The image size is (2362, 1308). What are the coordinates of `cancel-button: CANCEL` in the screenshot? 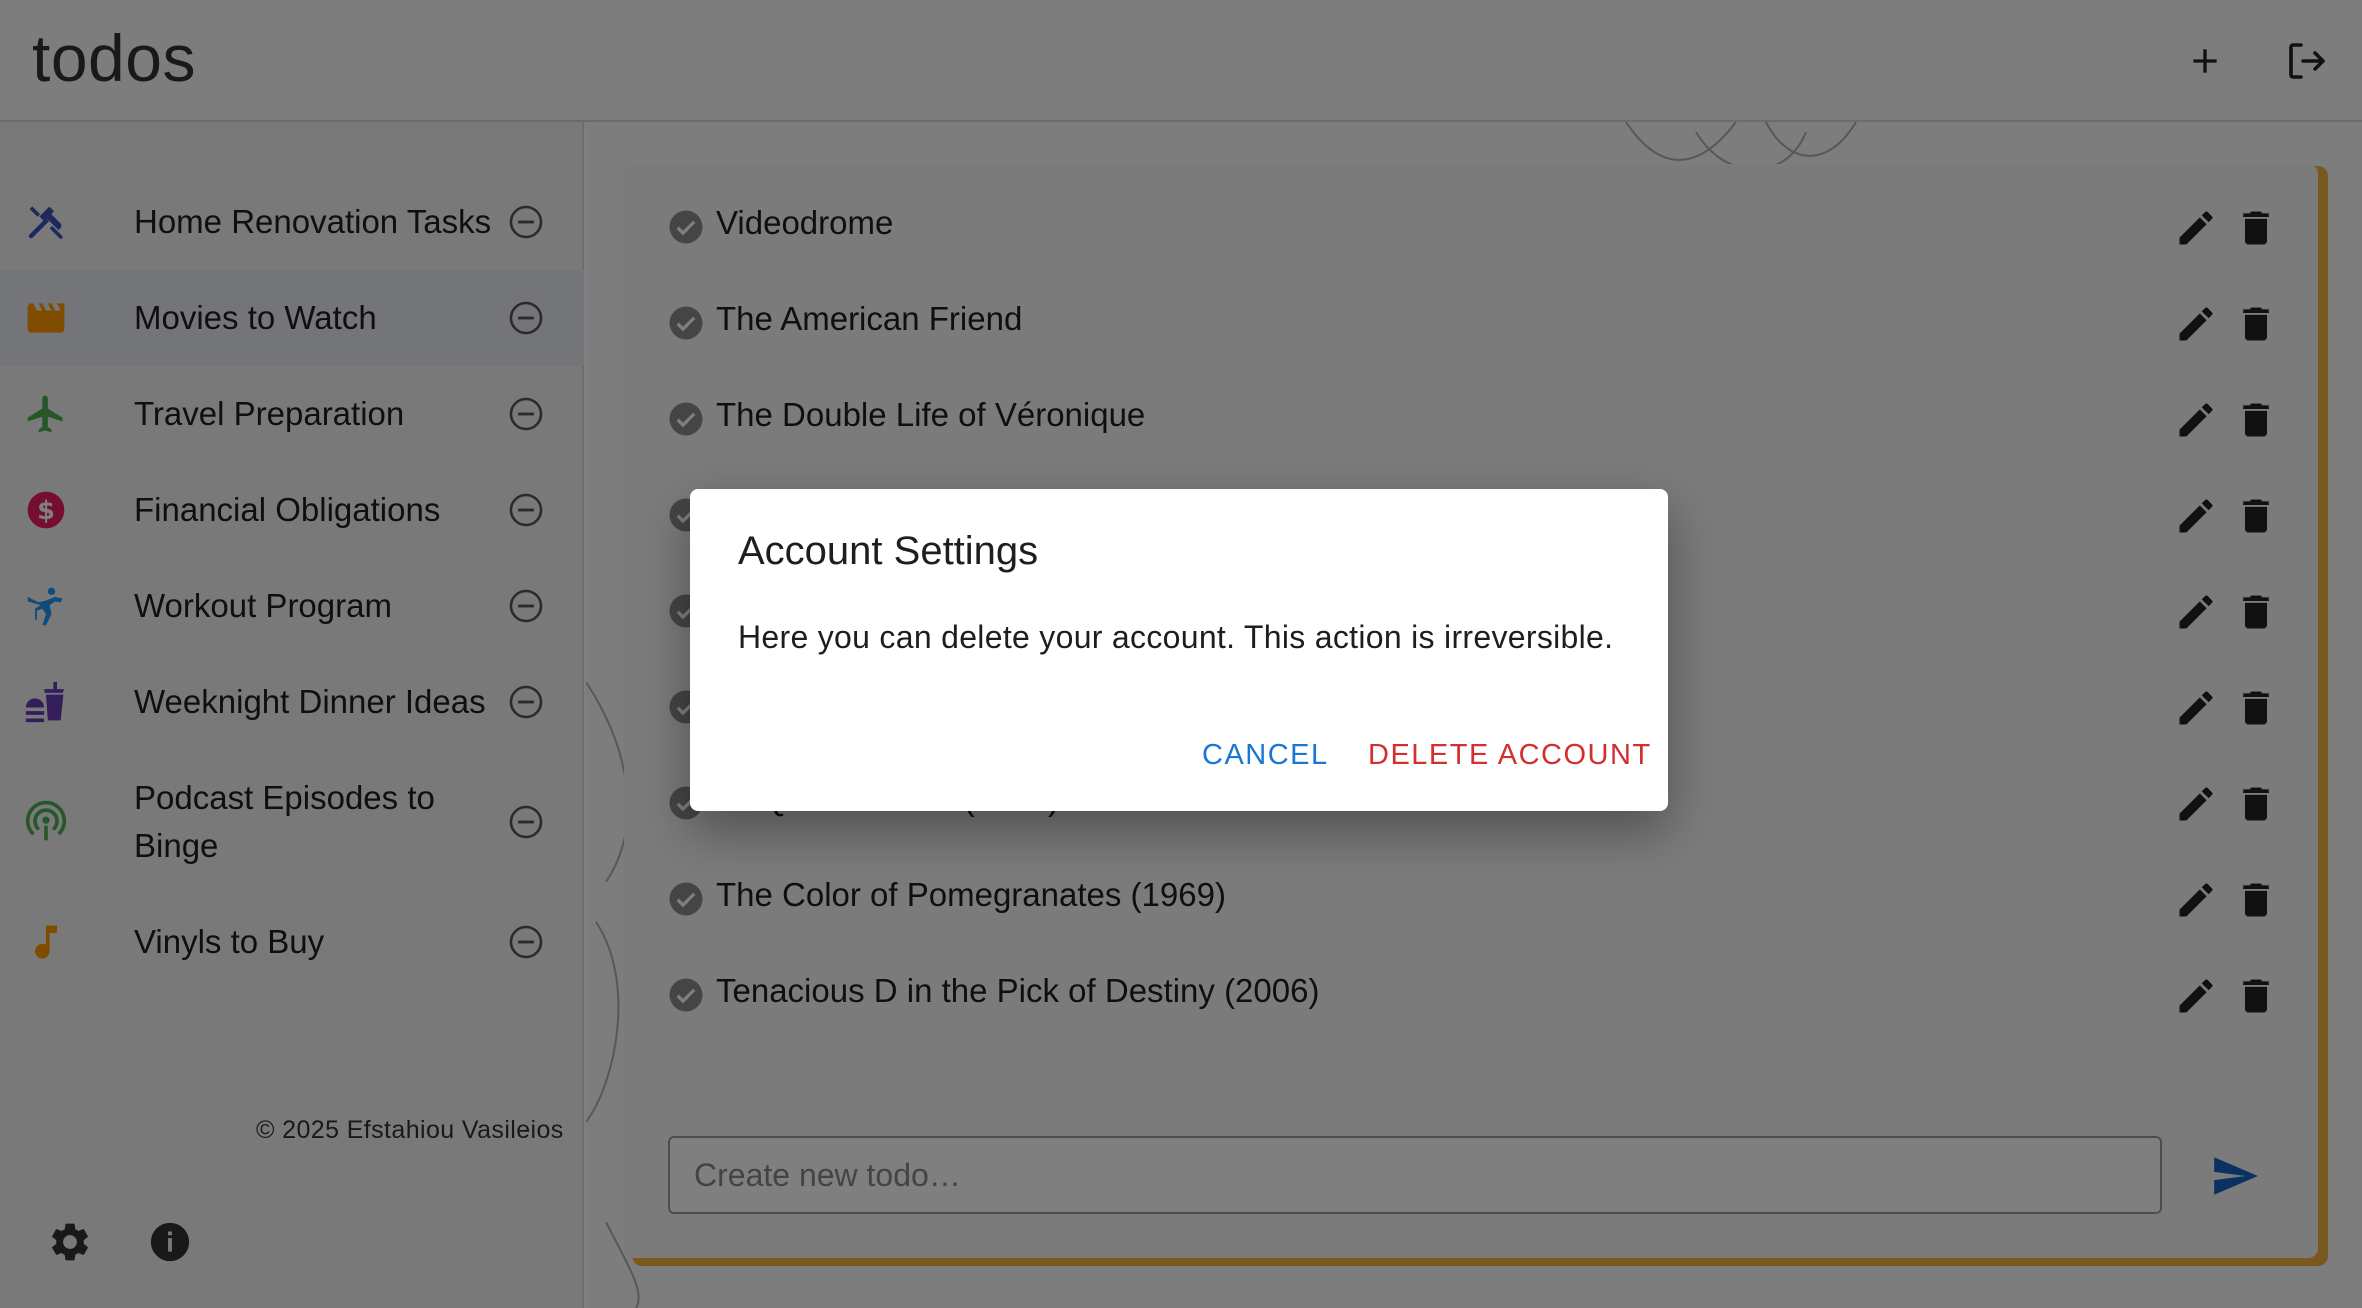 It's located at (1265, 755).